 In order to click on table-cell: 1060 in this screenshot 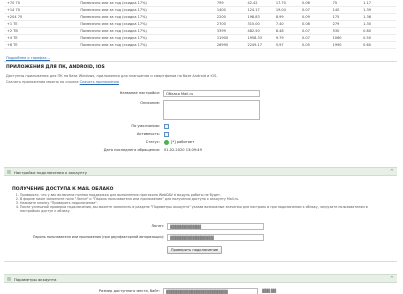, I will do `click(348, 38)`.